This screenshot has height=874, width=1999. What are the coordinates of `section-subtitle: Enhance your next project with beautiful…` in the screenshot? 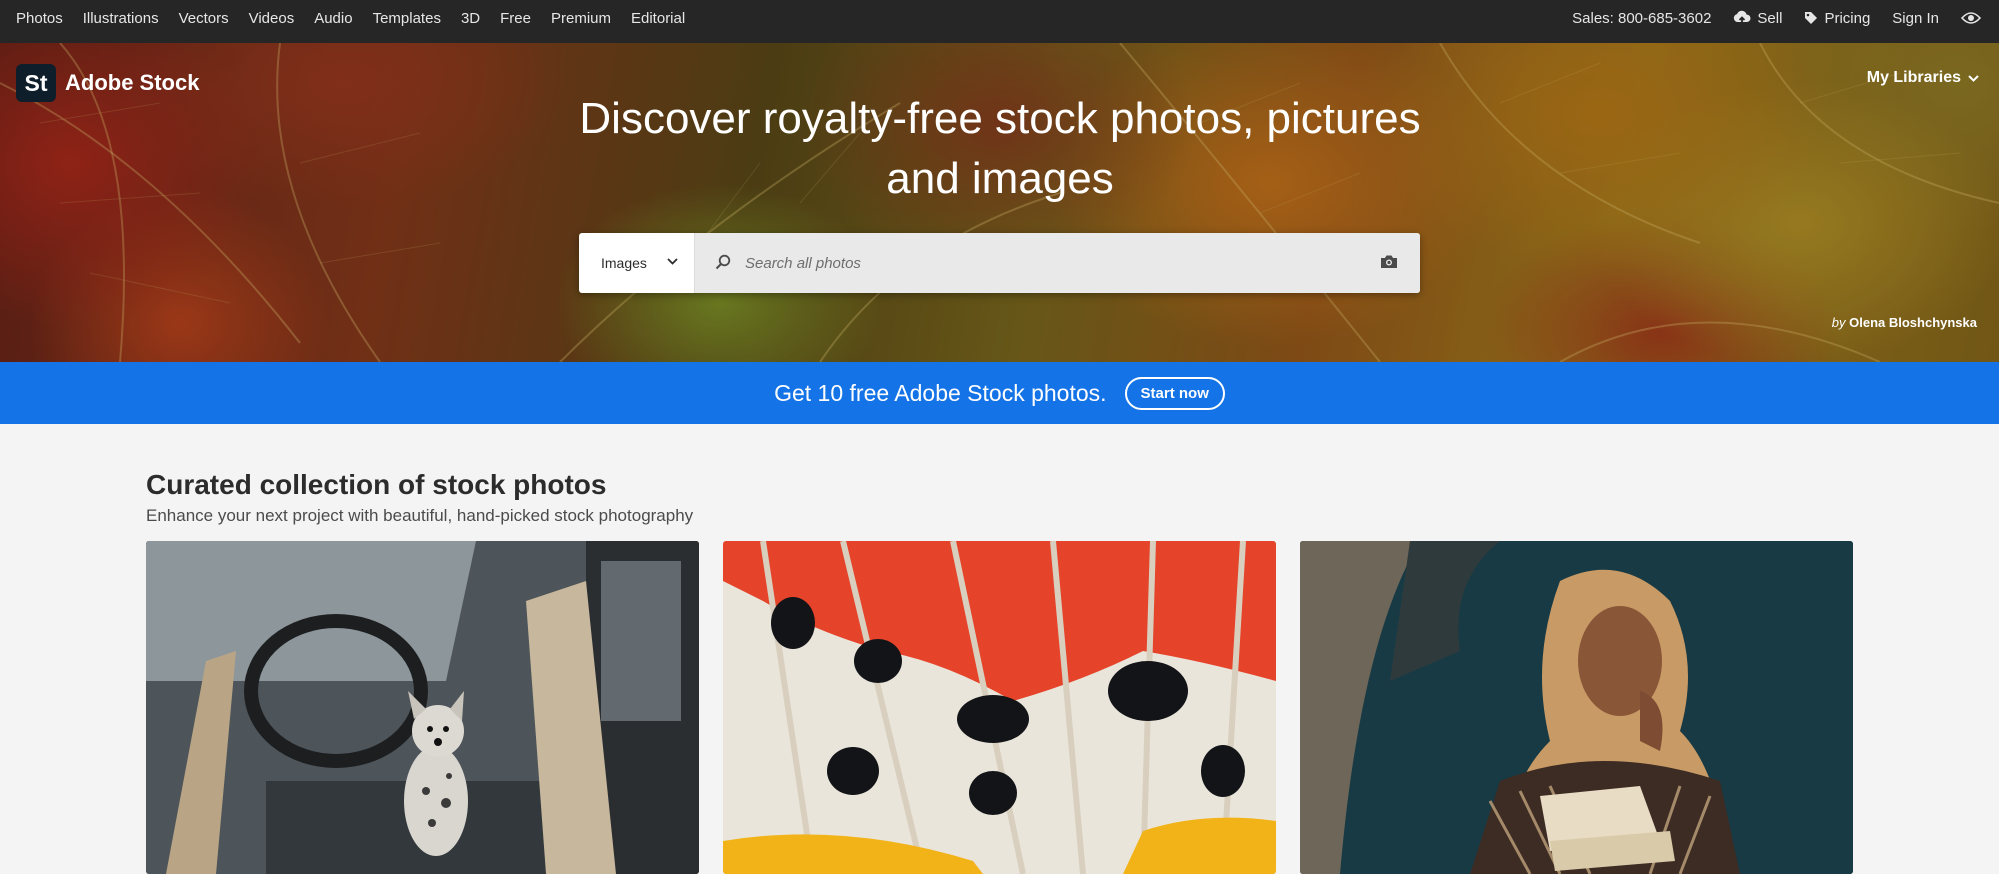 It's located at (420, 515).